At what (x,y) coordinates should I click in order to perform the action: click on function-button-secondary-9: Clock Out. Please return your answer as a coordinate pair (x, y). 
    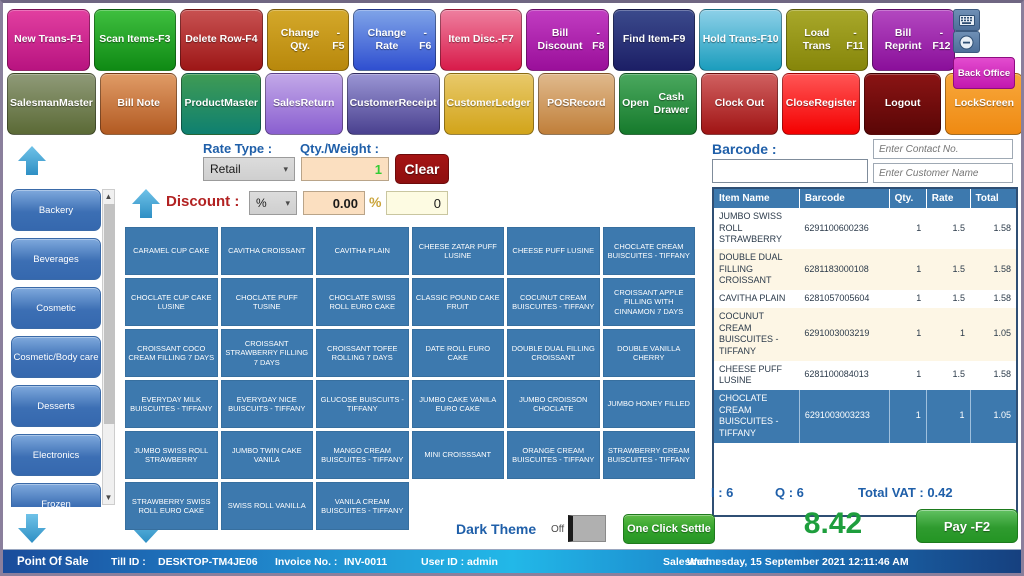
    Looking at the image, I should click on (739, 104).